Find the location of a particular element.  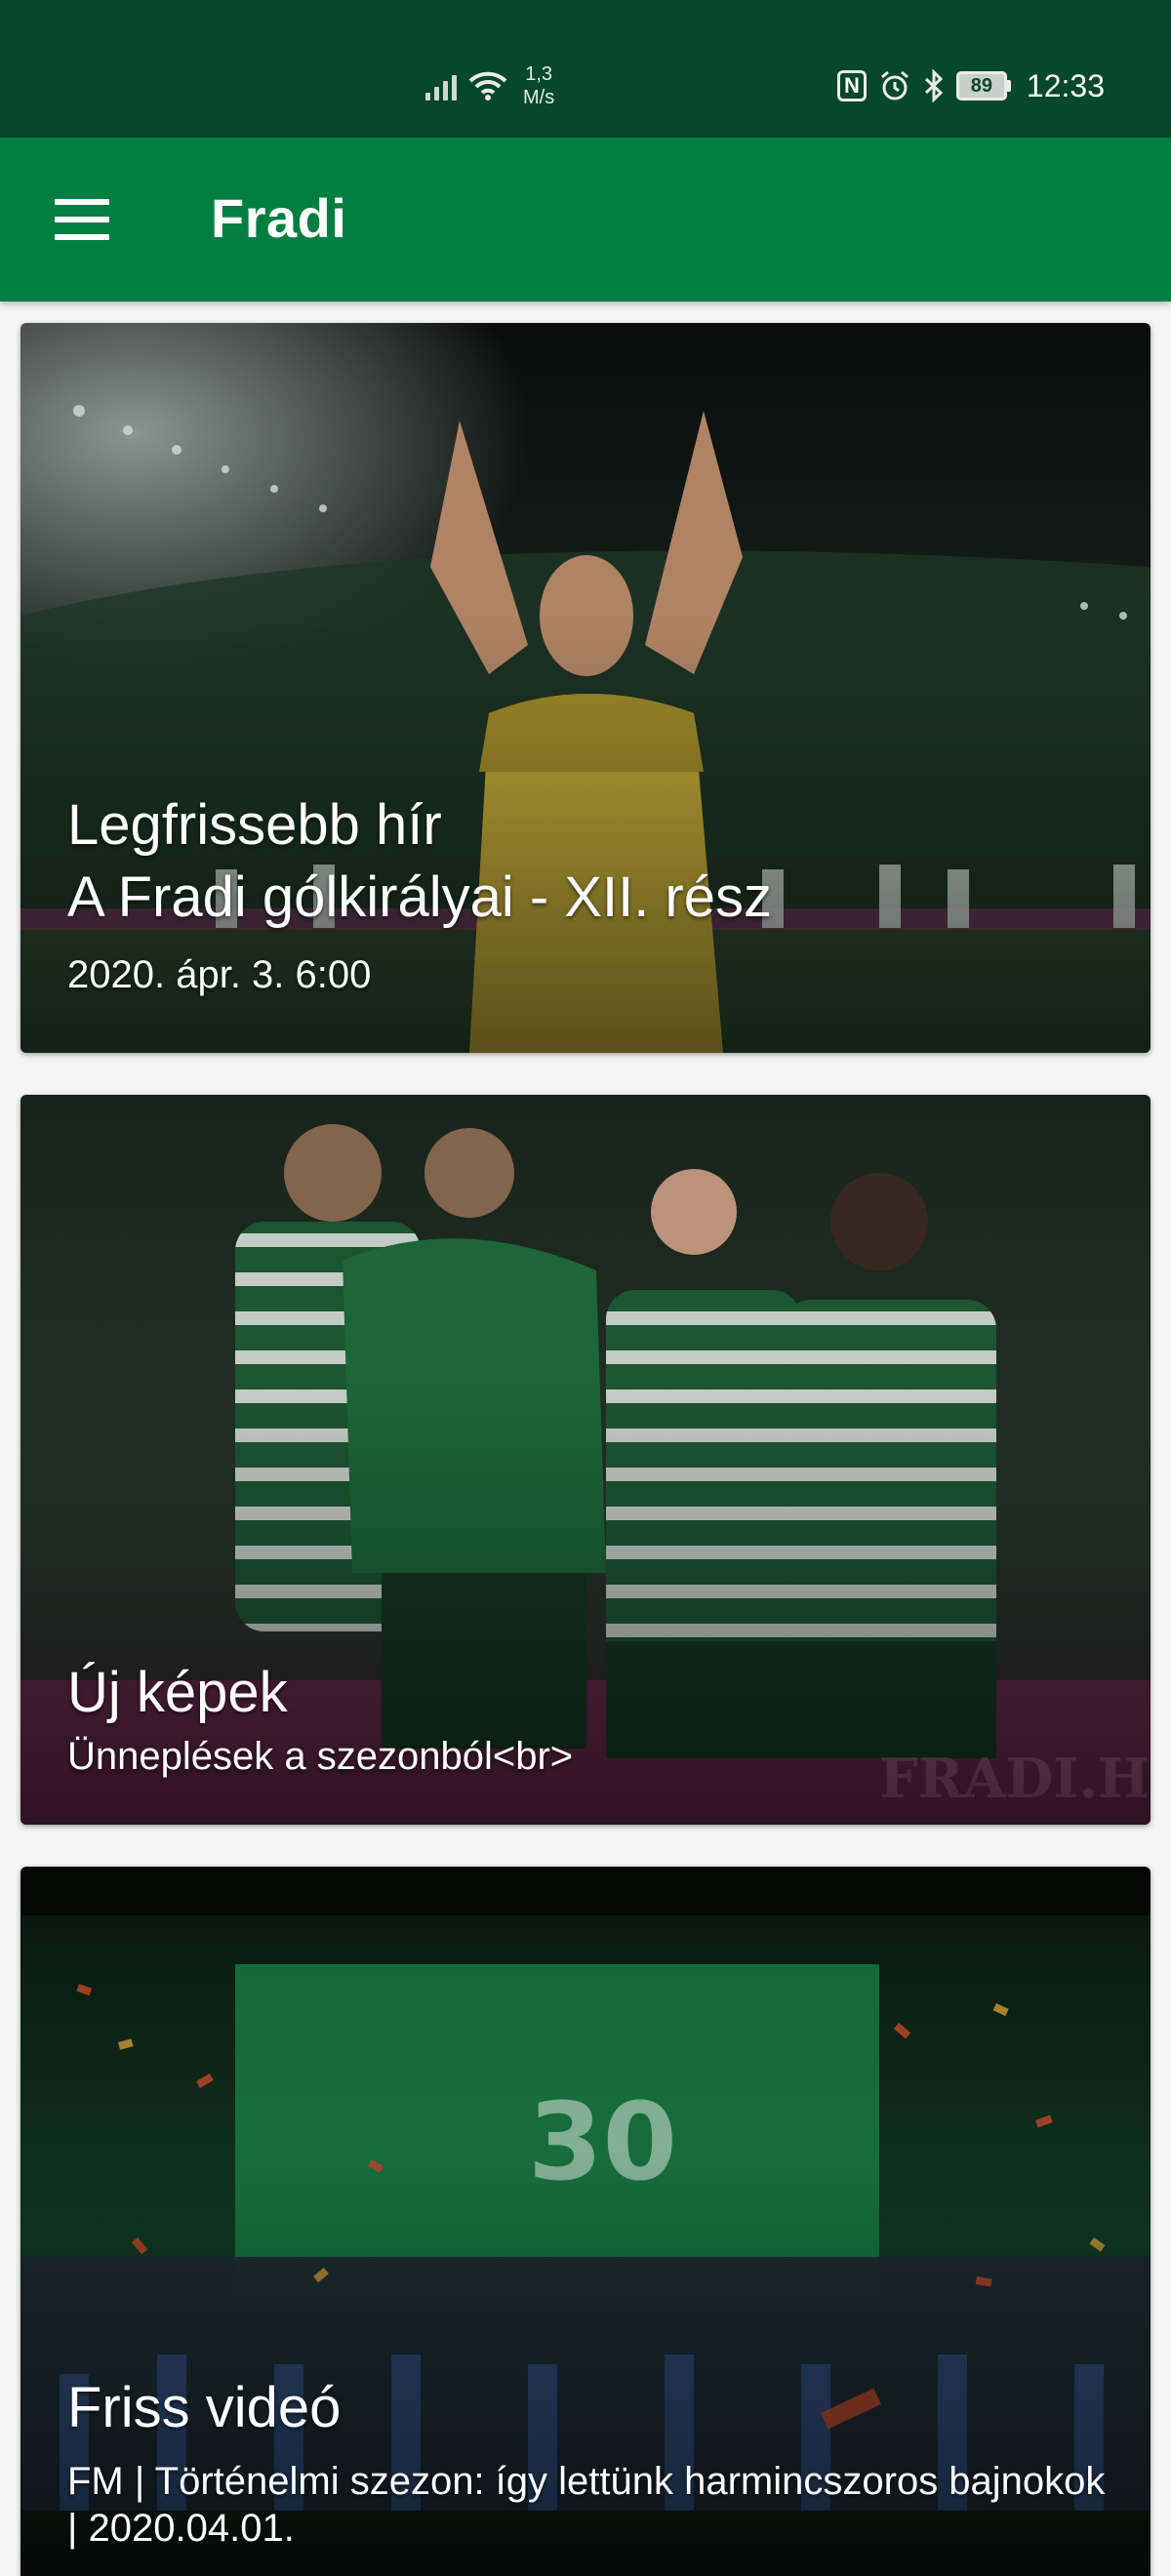

news-date: 2020. ápr. 3. 6:00 is located at coordinates (219, 974).